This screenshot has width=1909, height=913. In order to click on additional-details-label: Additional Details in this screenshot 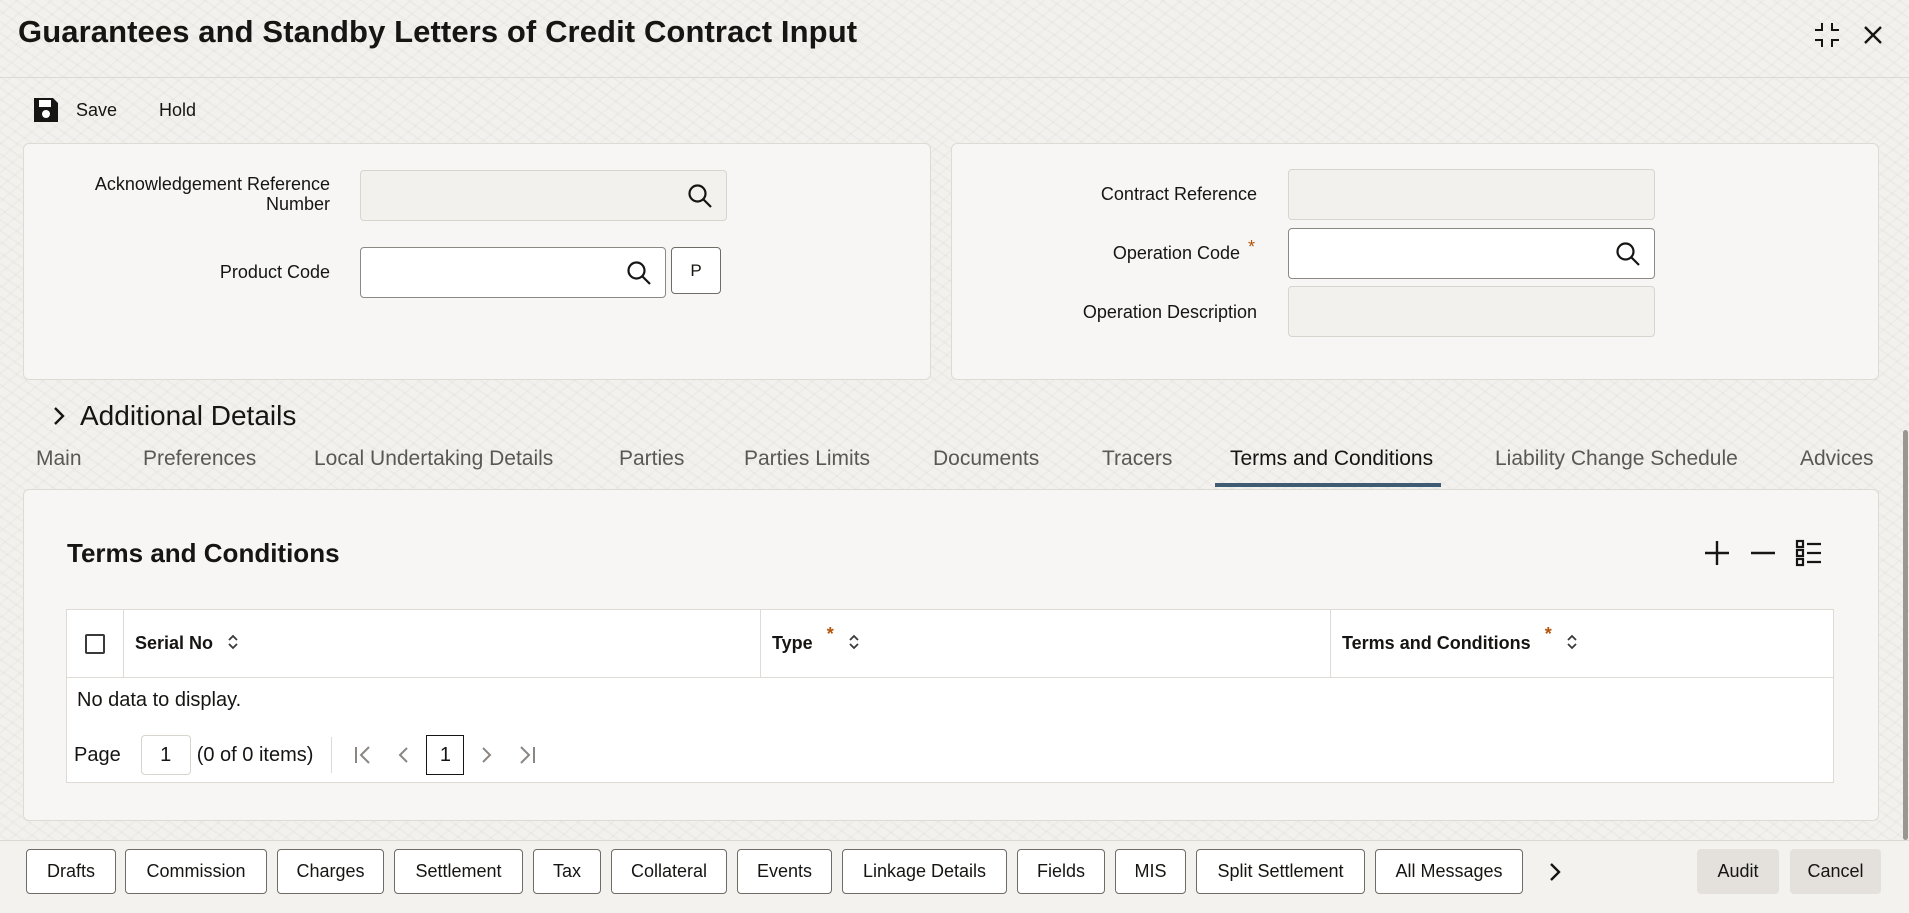, I will do `click(188, 415)`.